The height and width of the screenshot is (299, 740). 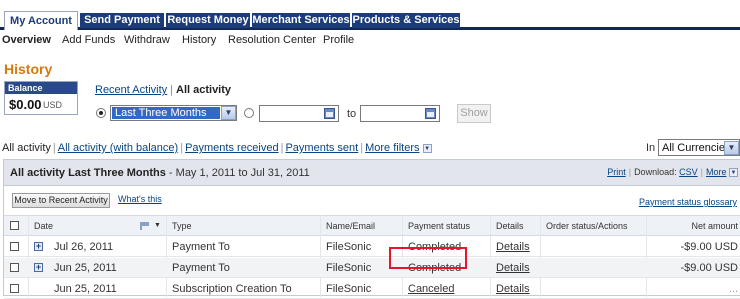 I want to click on balance-currency: USD, so click(x=53, y=105).